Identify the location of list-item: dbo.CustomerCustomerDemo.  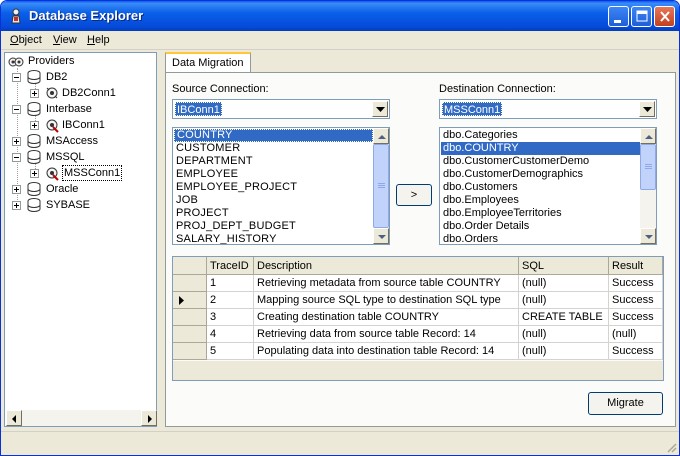
(515, 161).